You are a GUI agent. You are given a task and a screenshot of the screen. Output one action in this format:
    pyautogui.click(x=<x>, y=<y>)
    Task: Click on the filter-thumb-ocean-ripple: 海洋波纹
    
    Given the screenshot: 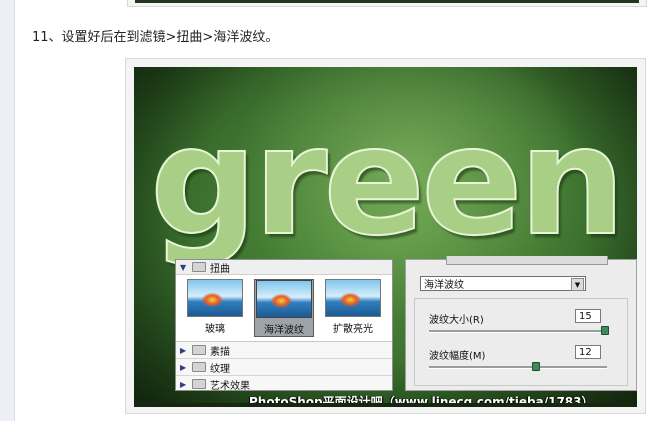 What is the action you would take?
    pyautogui.click(x=284, y=308)
    